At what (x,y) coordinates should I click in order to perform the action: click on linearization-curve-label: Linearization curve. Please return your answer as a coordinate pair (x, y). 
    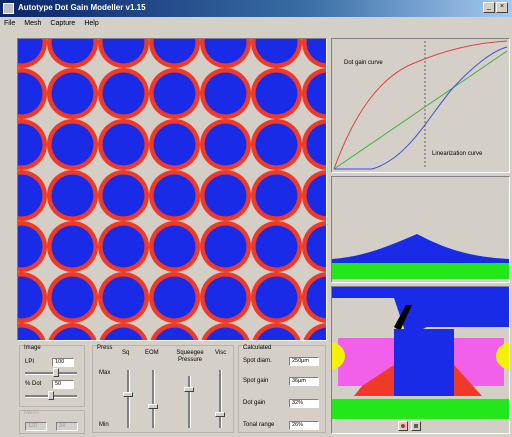
    Looking at the image, I should click on (457, 154).